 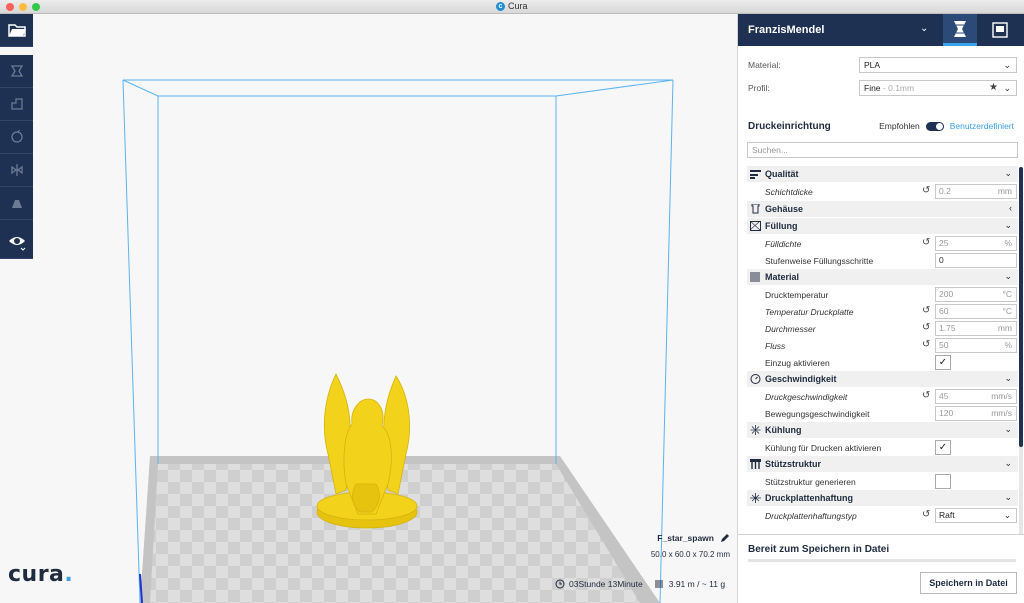 What do you see at coordinates (882, 447) in the screenshot?
I see `setting-cooling-enable: Kühlung für Drucken aktivieren ✓` at bounding box center [882, 447].